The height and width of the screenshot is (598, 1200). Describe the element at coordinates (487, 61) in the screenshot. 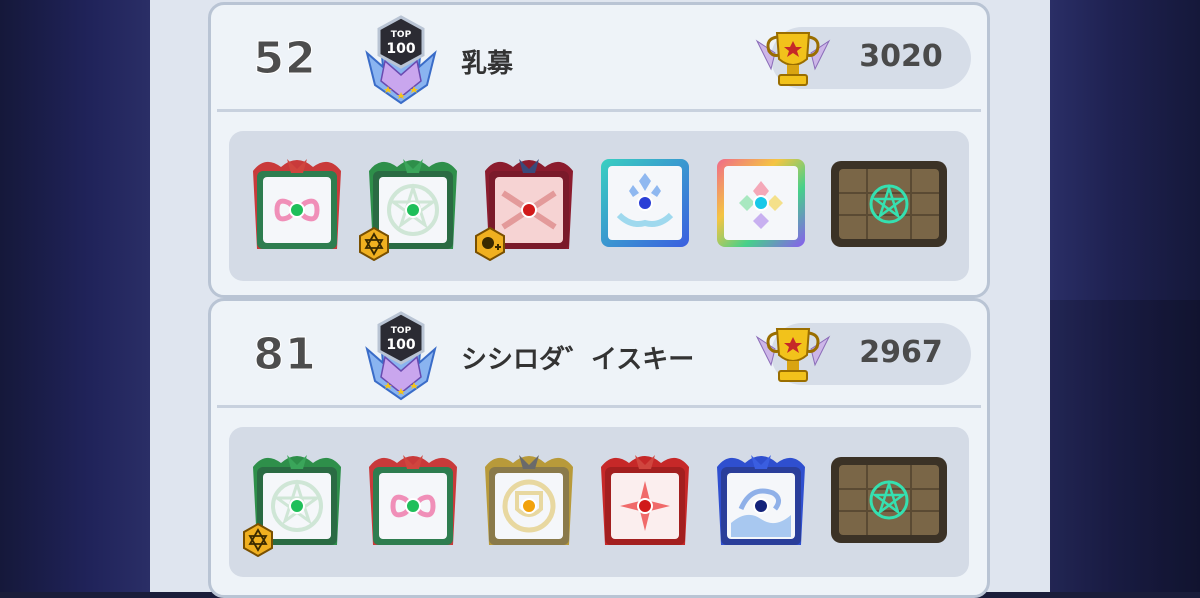

I see `player-name: 乳募` at that location.